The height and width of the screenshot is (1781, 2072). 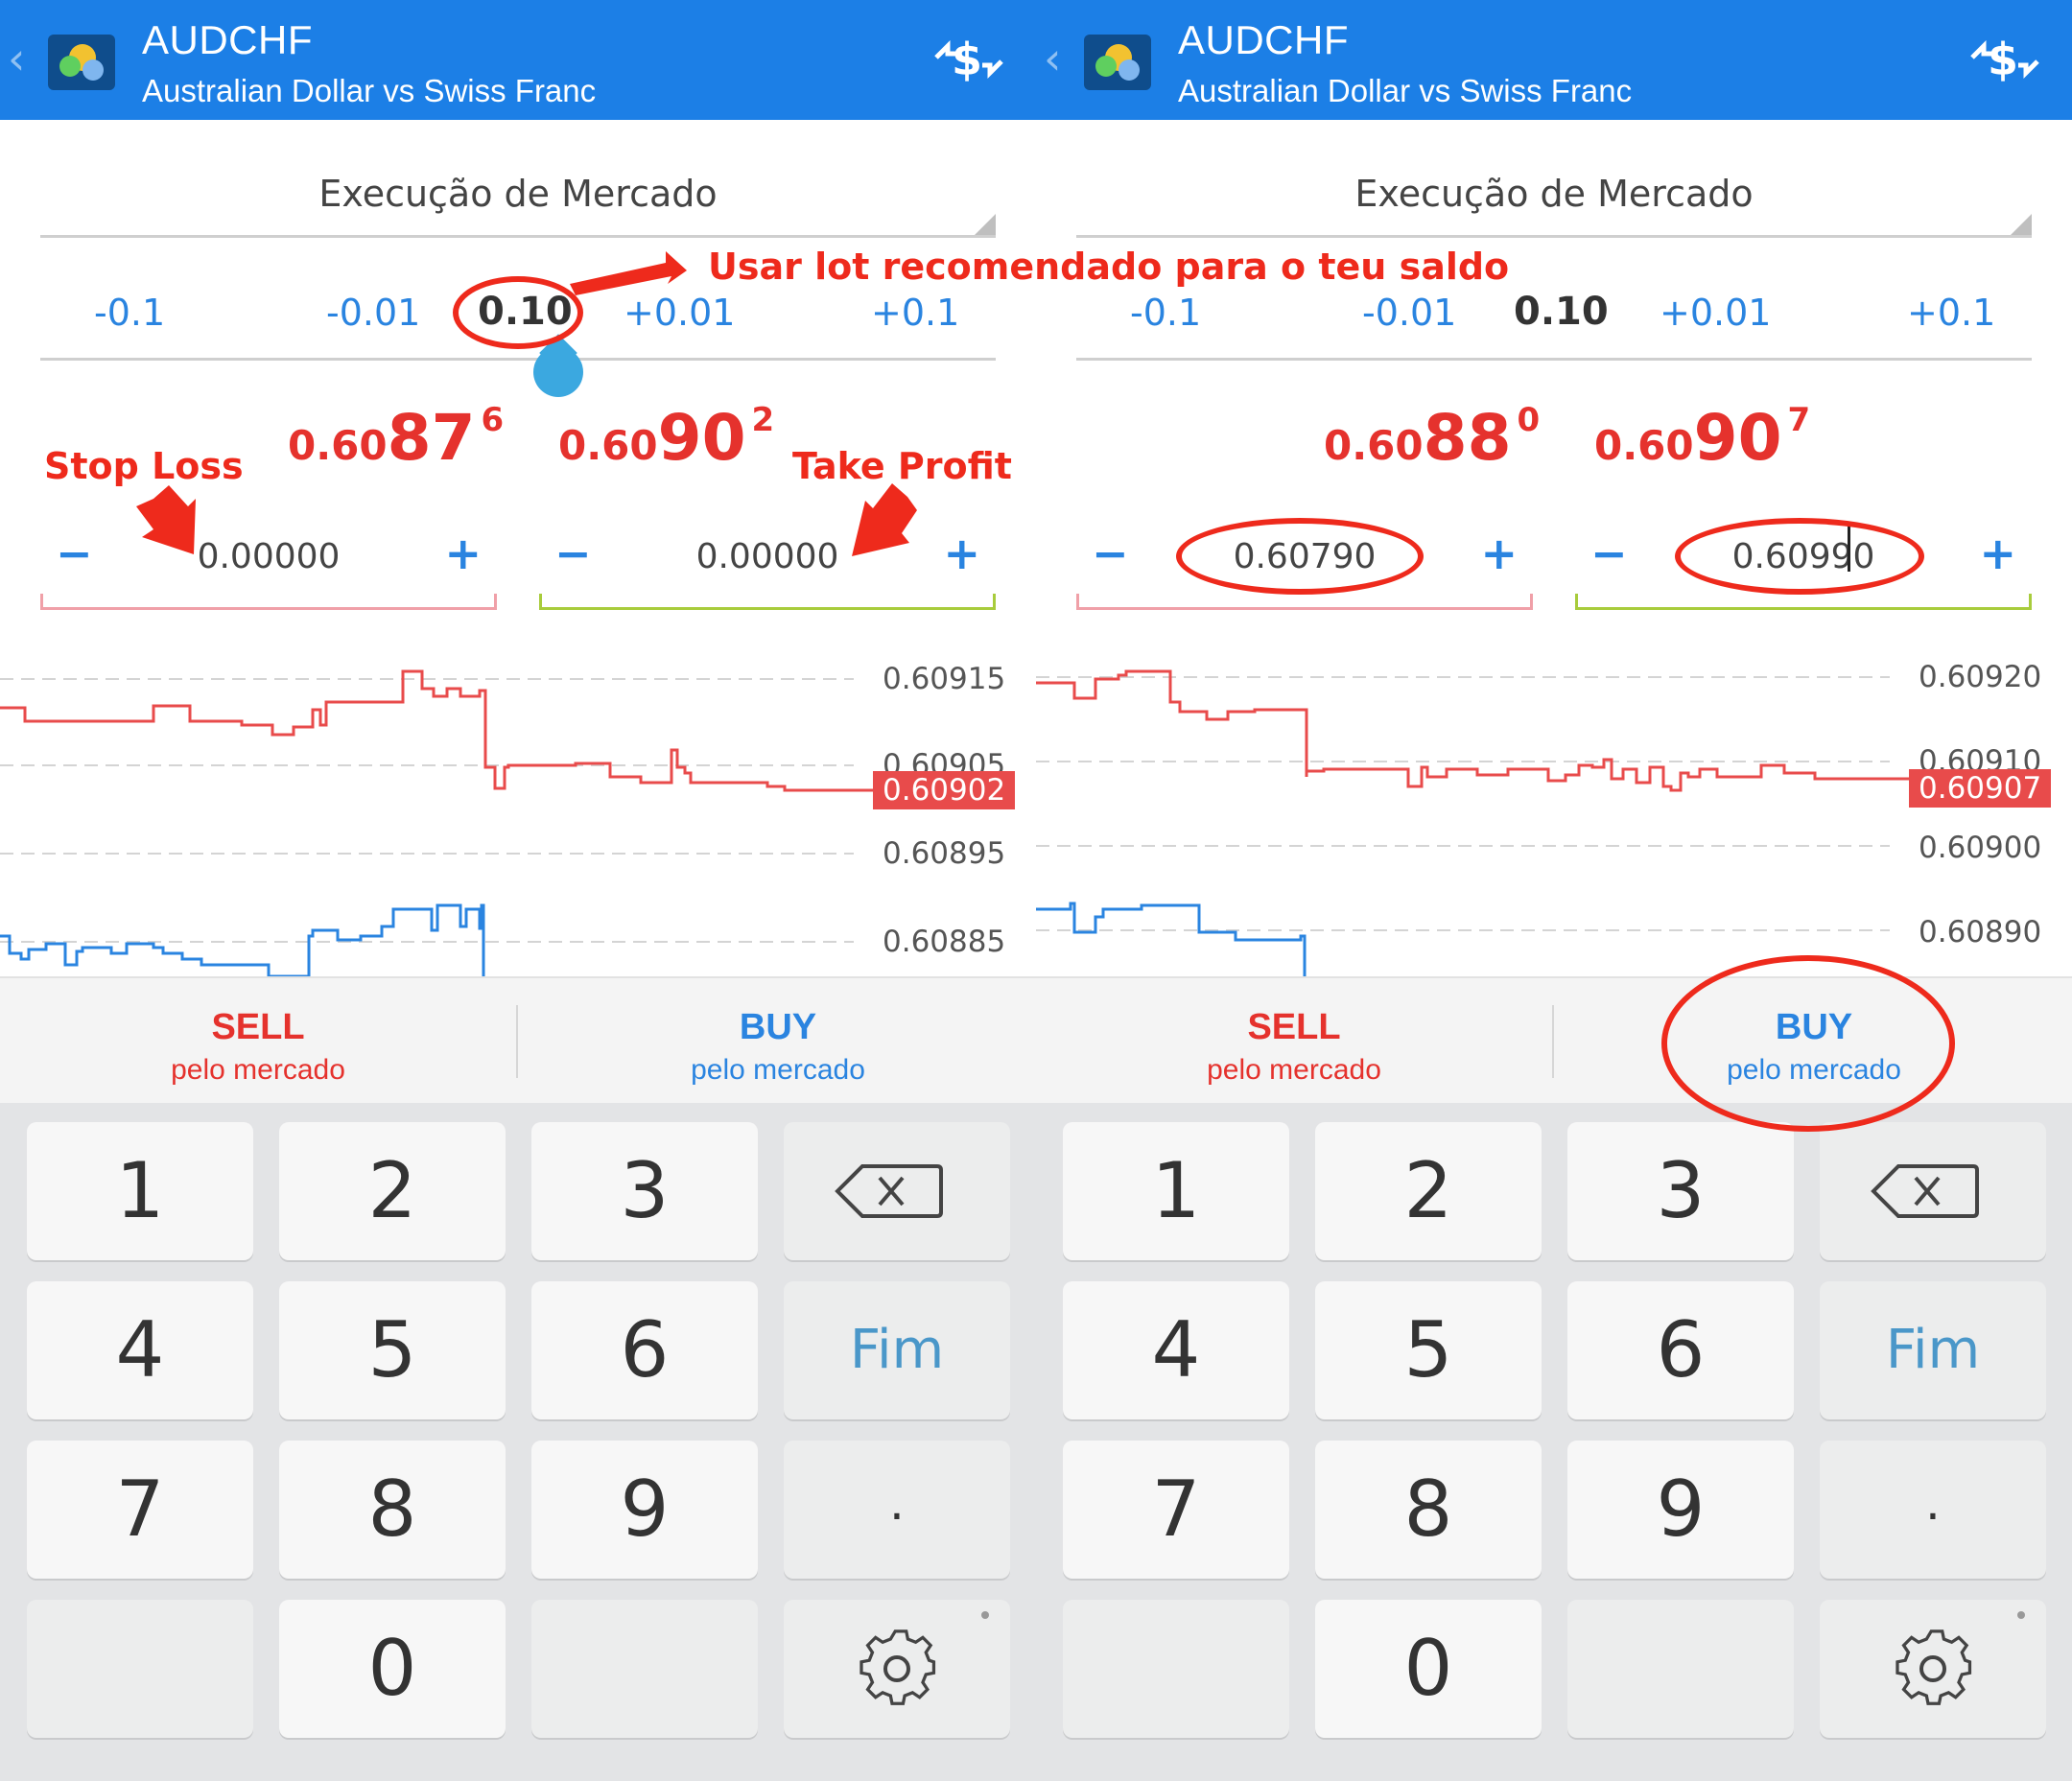 I want to click on stop-loss-annotation: Stop Loss, so click(x=144, y=466).